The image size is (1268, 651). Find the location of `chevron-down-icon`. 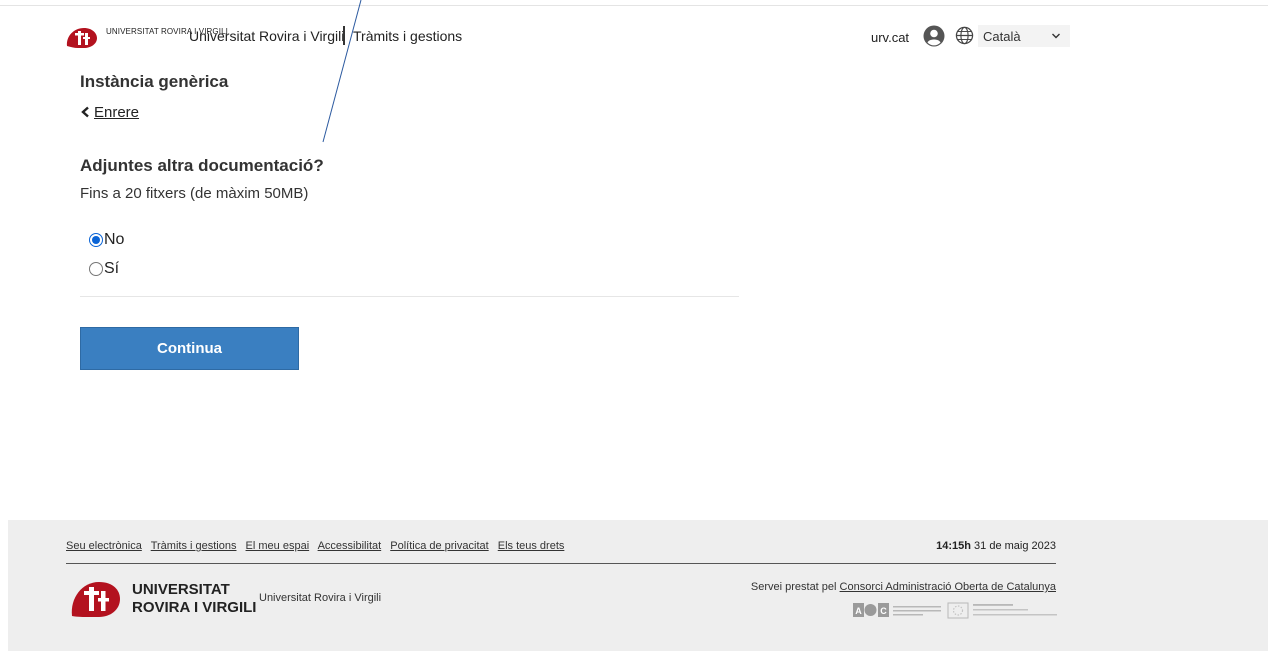

chevron-down-icon is located at coordinates (1056, 36).